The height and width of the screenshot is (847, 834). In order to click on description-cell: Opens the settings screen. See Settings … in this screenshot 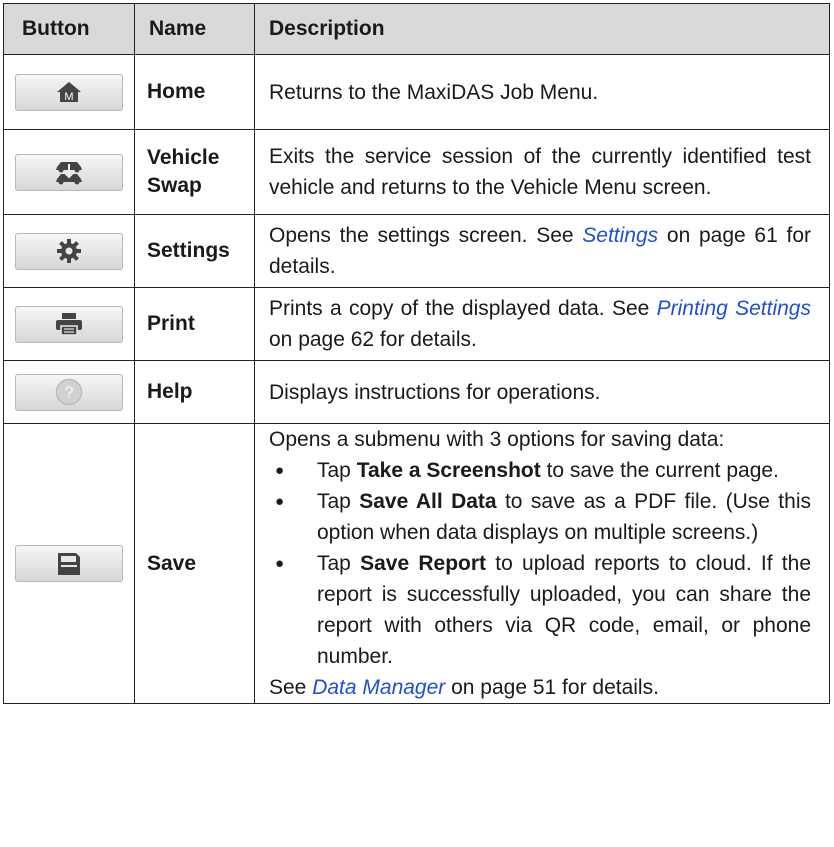, I will do `click(542, 251)`.